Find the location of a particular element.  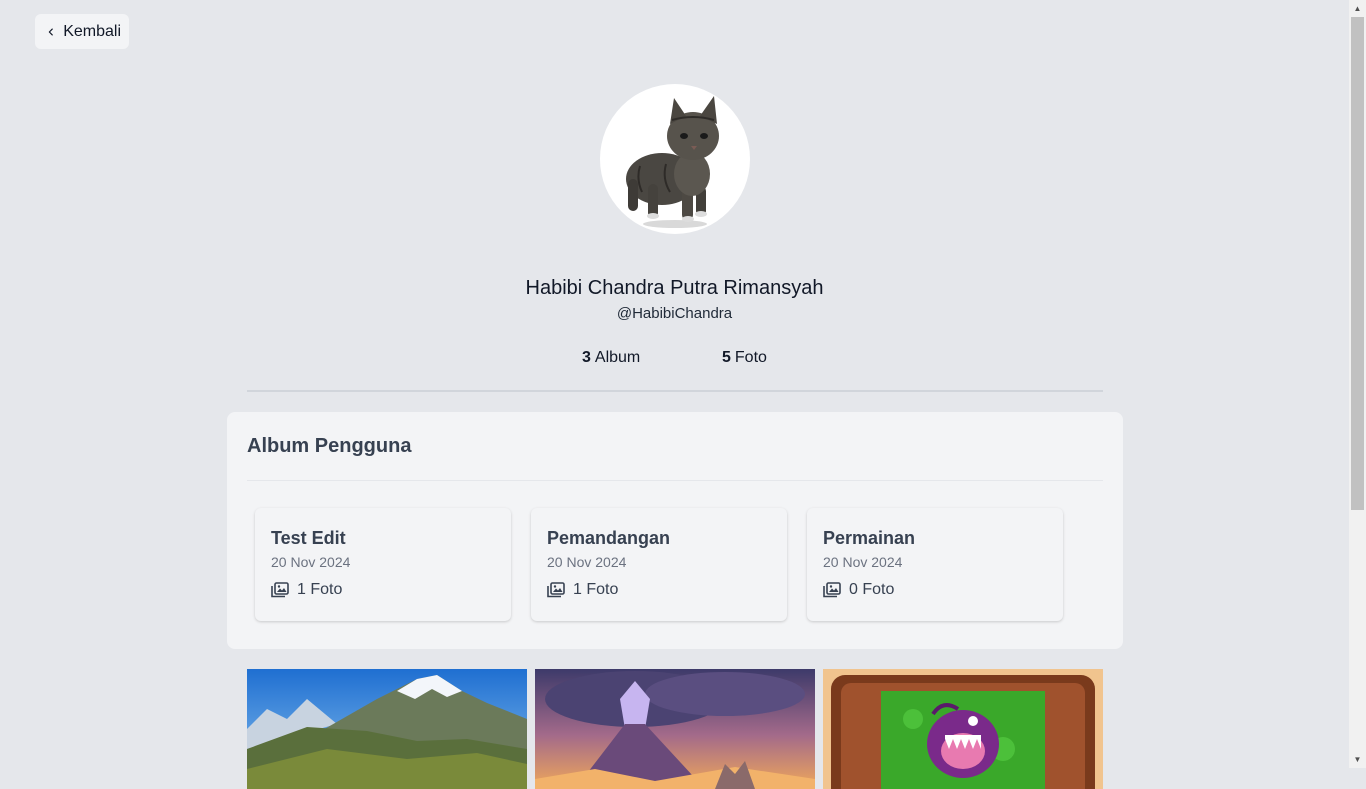

scrollbar-thumb is located at coordinates (1357, 263).